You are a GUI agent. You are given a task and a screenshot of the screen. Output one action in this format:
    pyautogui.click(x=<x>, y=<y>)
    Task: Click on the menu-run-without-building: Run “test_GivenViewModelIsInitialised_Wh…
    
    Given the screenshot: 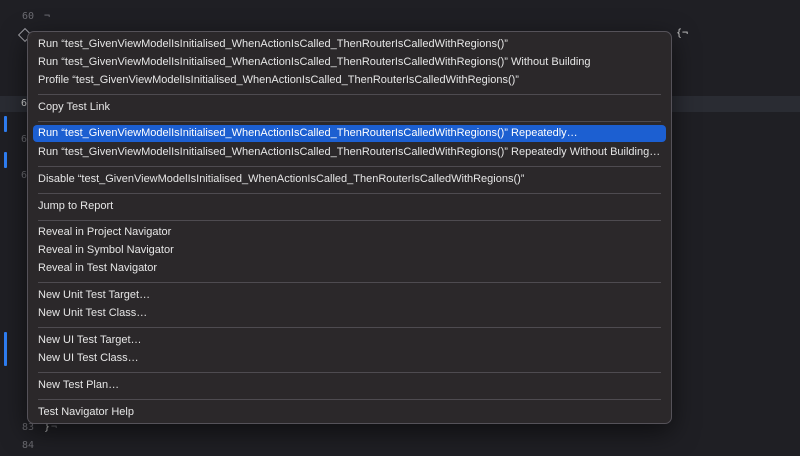 What is the action you would take?
    pyautogui.click(x=349, y=62)
    